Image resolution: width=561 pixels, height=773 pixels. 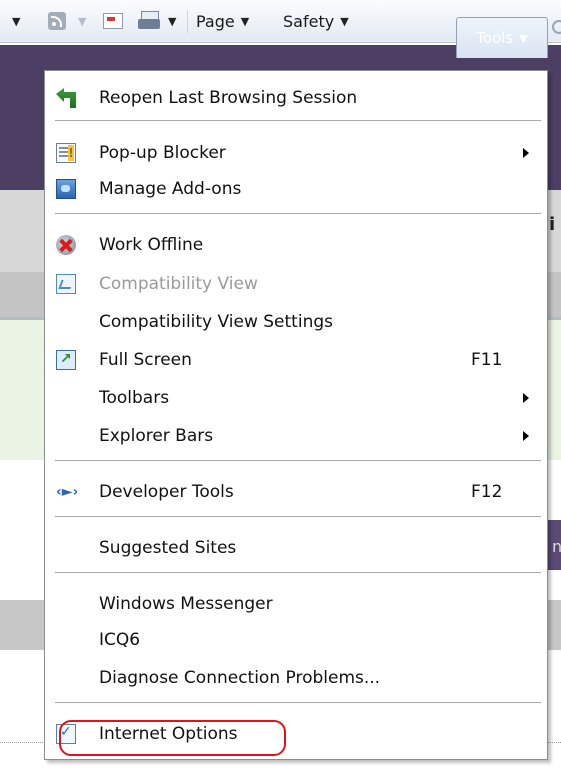 I want to click on menu-item-toolbars: Toolbars, so click(x=296, y=398).